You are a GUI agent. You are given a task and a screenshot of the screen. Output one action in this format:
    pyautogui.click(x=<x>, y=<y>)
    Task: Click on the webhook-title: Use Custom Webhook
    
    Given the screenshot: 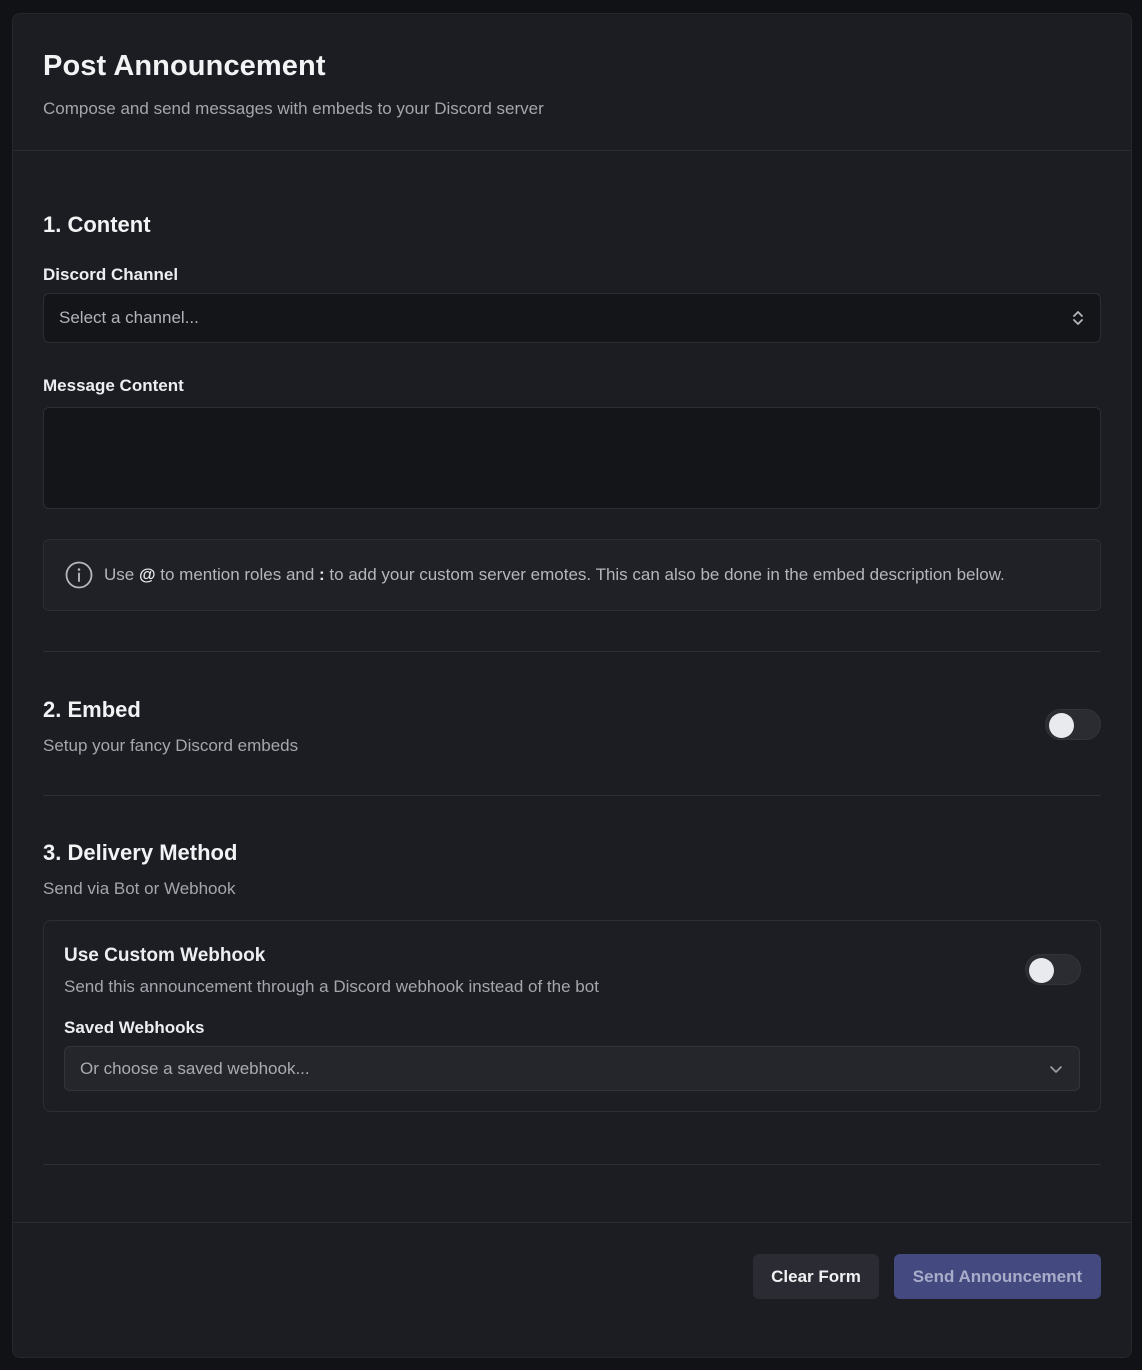 What is the action you would take?
    pyautogui.click(x=165, y=955)
    